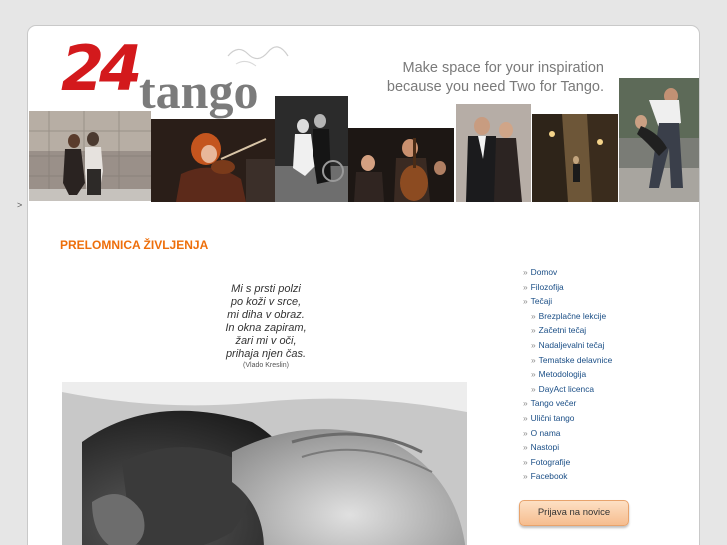 This screenshot has width=727, height=545. Describe the element at coordinates (567, 447) in the screenshot. I see `nav-item-nastopi: » Nastopi` at that location.